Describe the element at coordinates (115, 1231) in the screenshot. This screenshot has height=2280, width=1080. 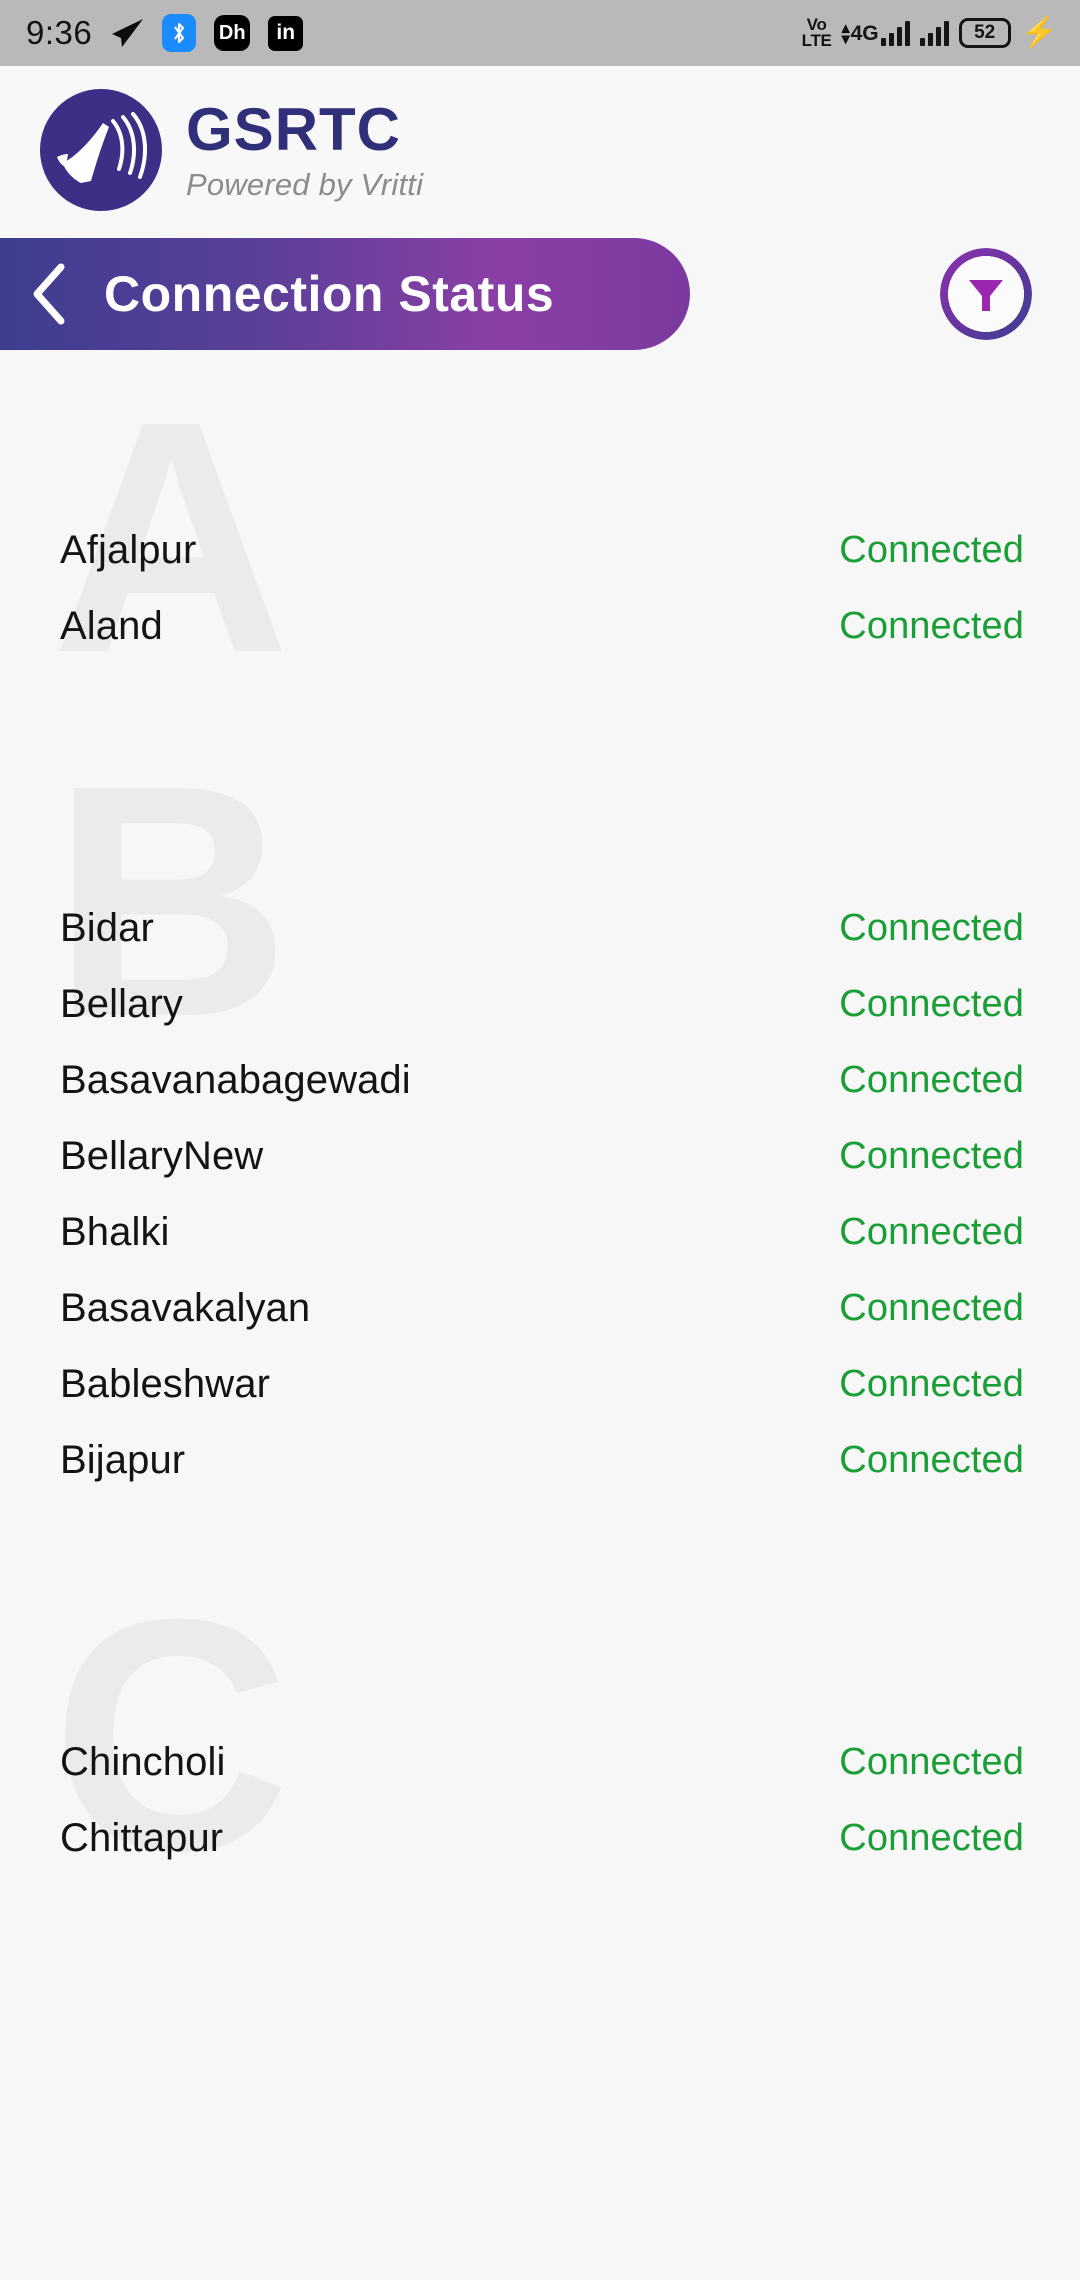
I see `station-name: Bhalki` at that location.